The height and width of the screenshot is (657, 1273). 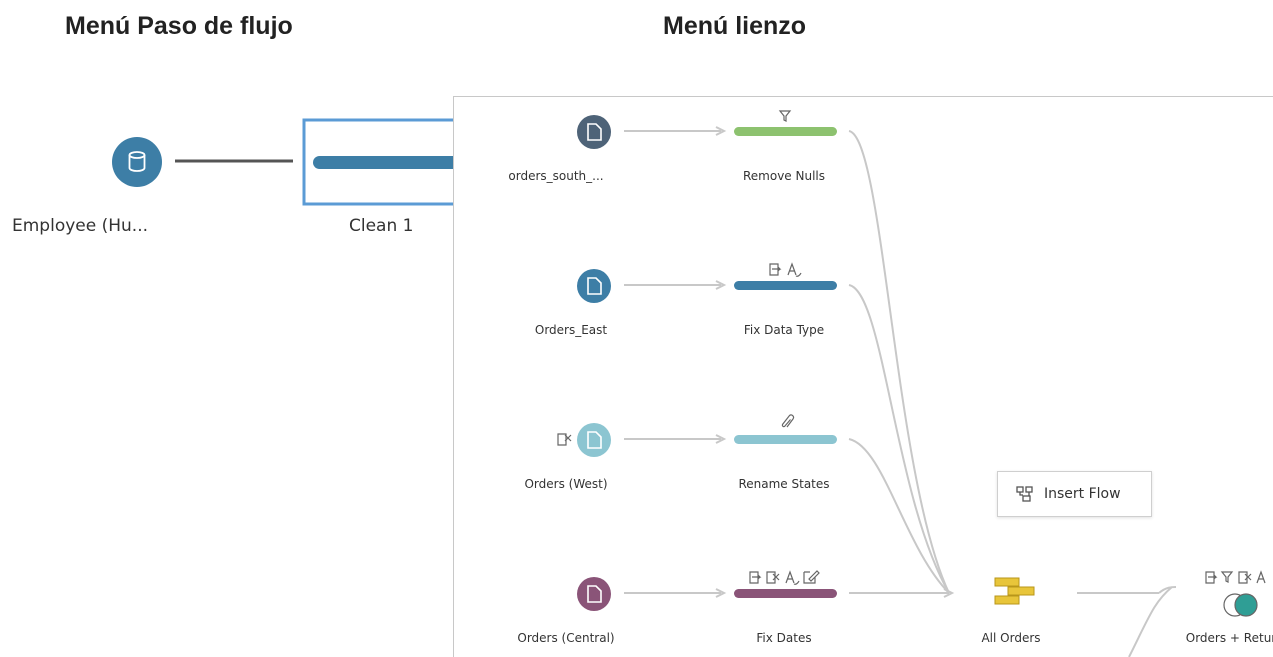 What do you see at coordinates (811, 577) in the screenshot?
I see `edit-icon` at bounding box center [811, 577].